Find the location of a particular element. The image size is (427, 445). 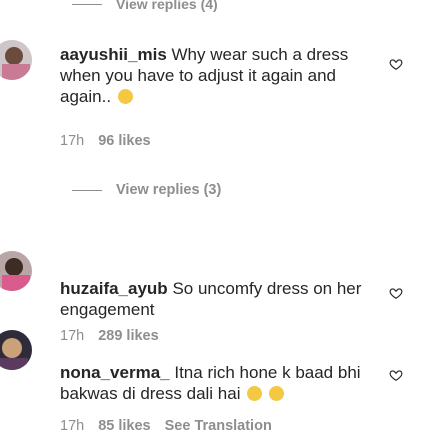

comment-meta: 17h 85 likes See Translation is located at coordinates (166, 426).